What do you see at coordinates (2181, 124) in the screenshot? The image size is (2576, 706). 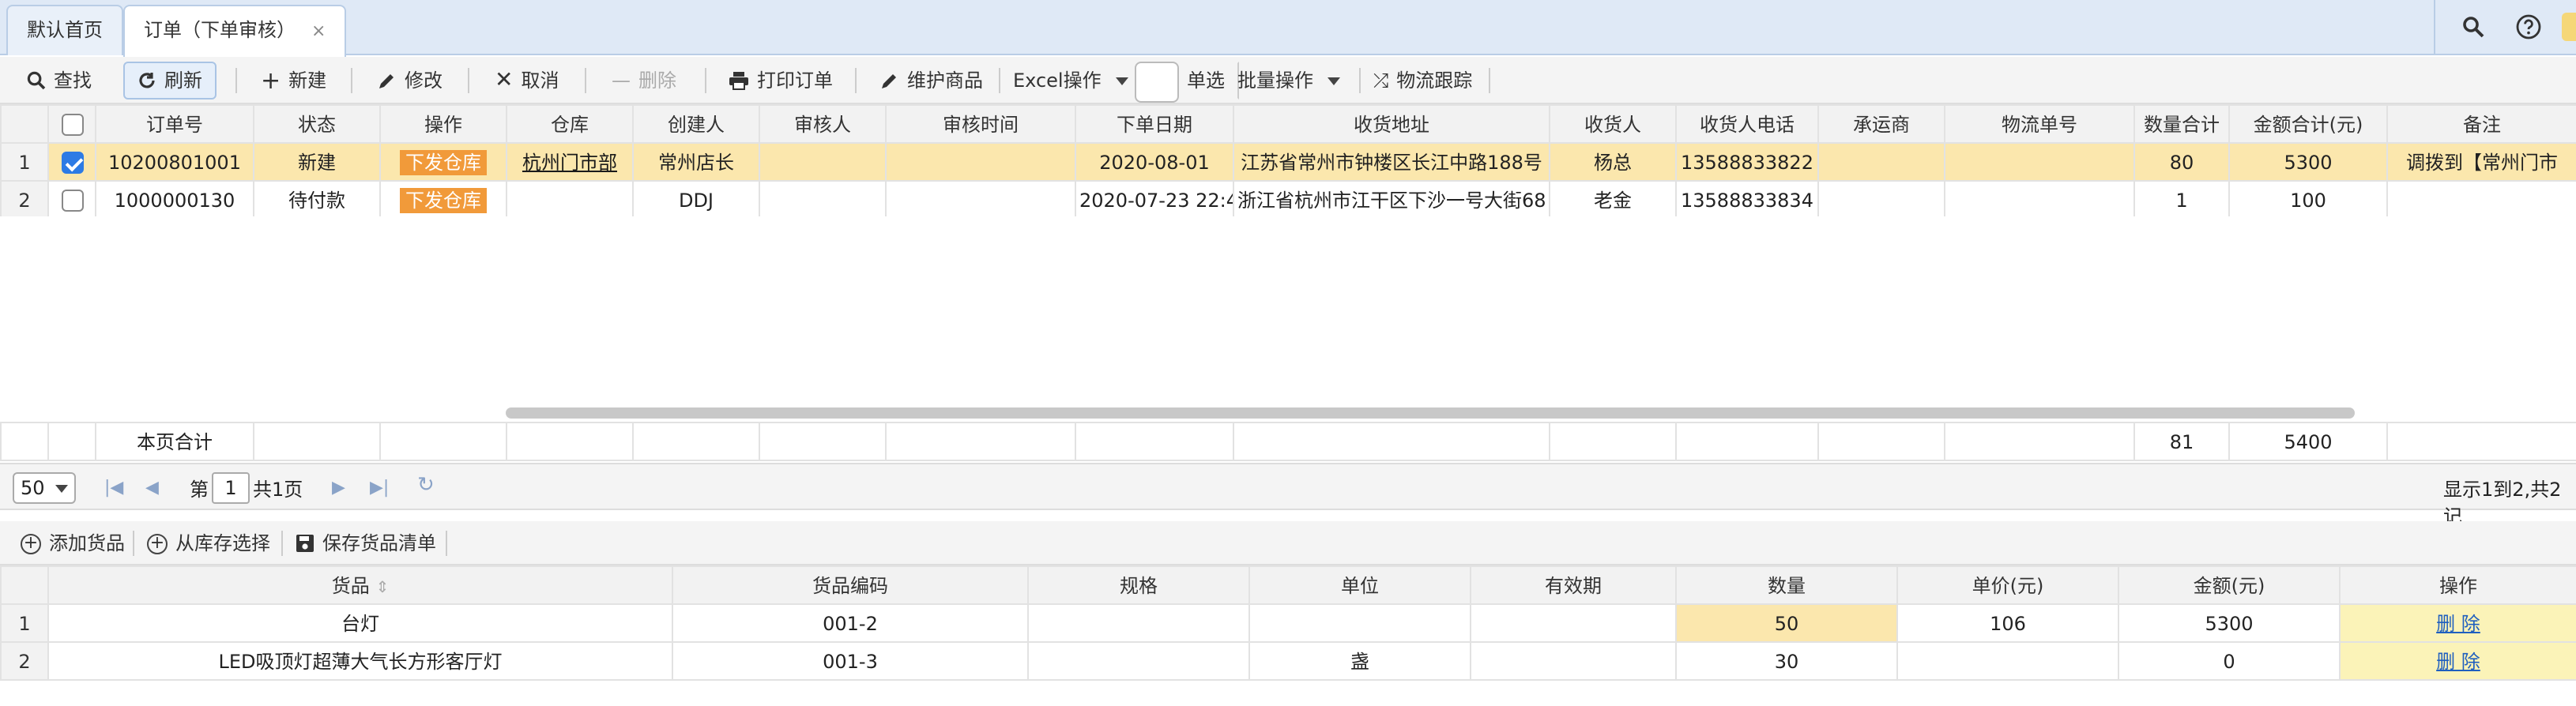 I see `col-qty-total: 数量合计` at bounding box center [2181, 124].